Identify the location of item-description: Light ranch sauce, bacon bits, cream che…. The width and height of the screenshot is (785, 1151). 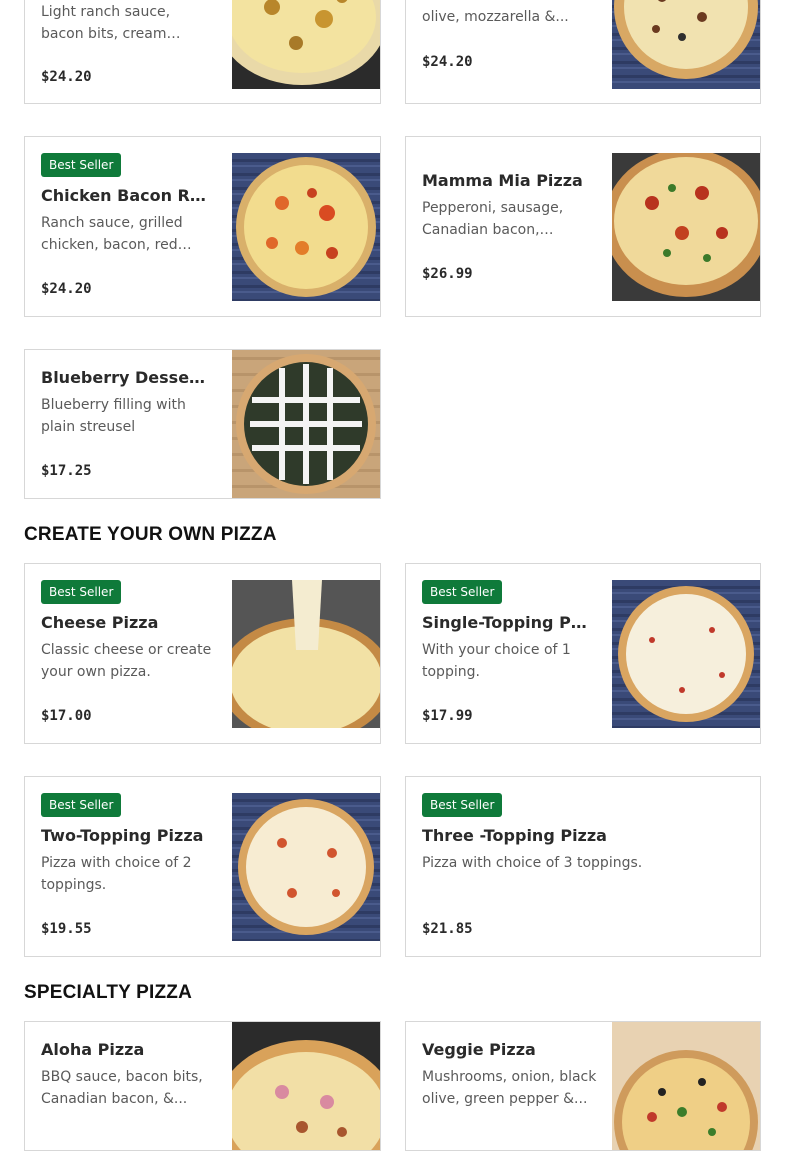
(106, 23).